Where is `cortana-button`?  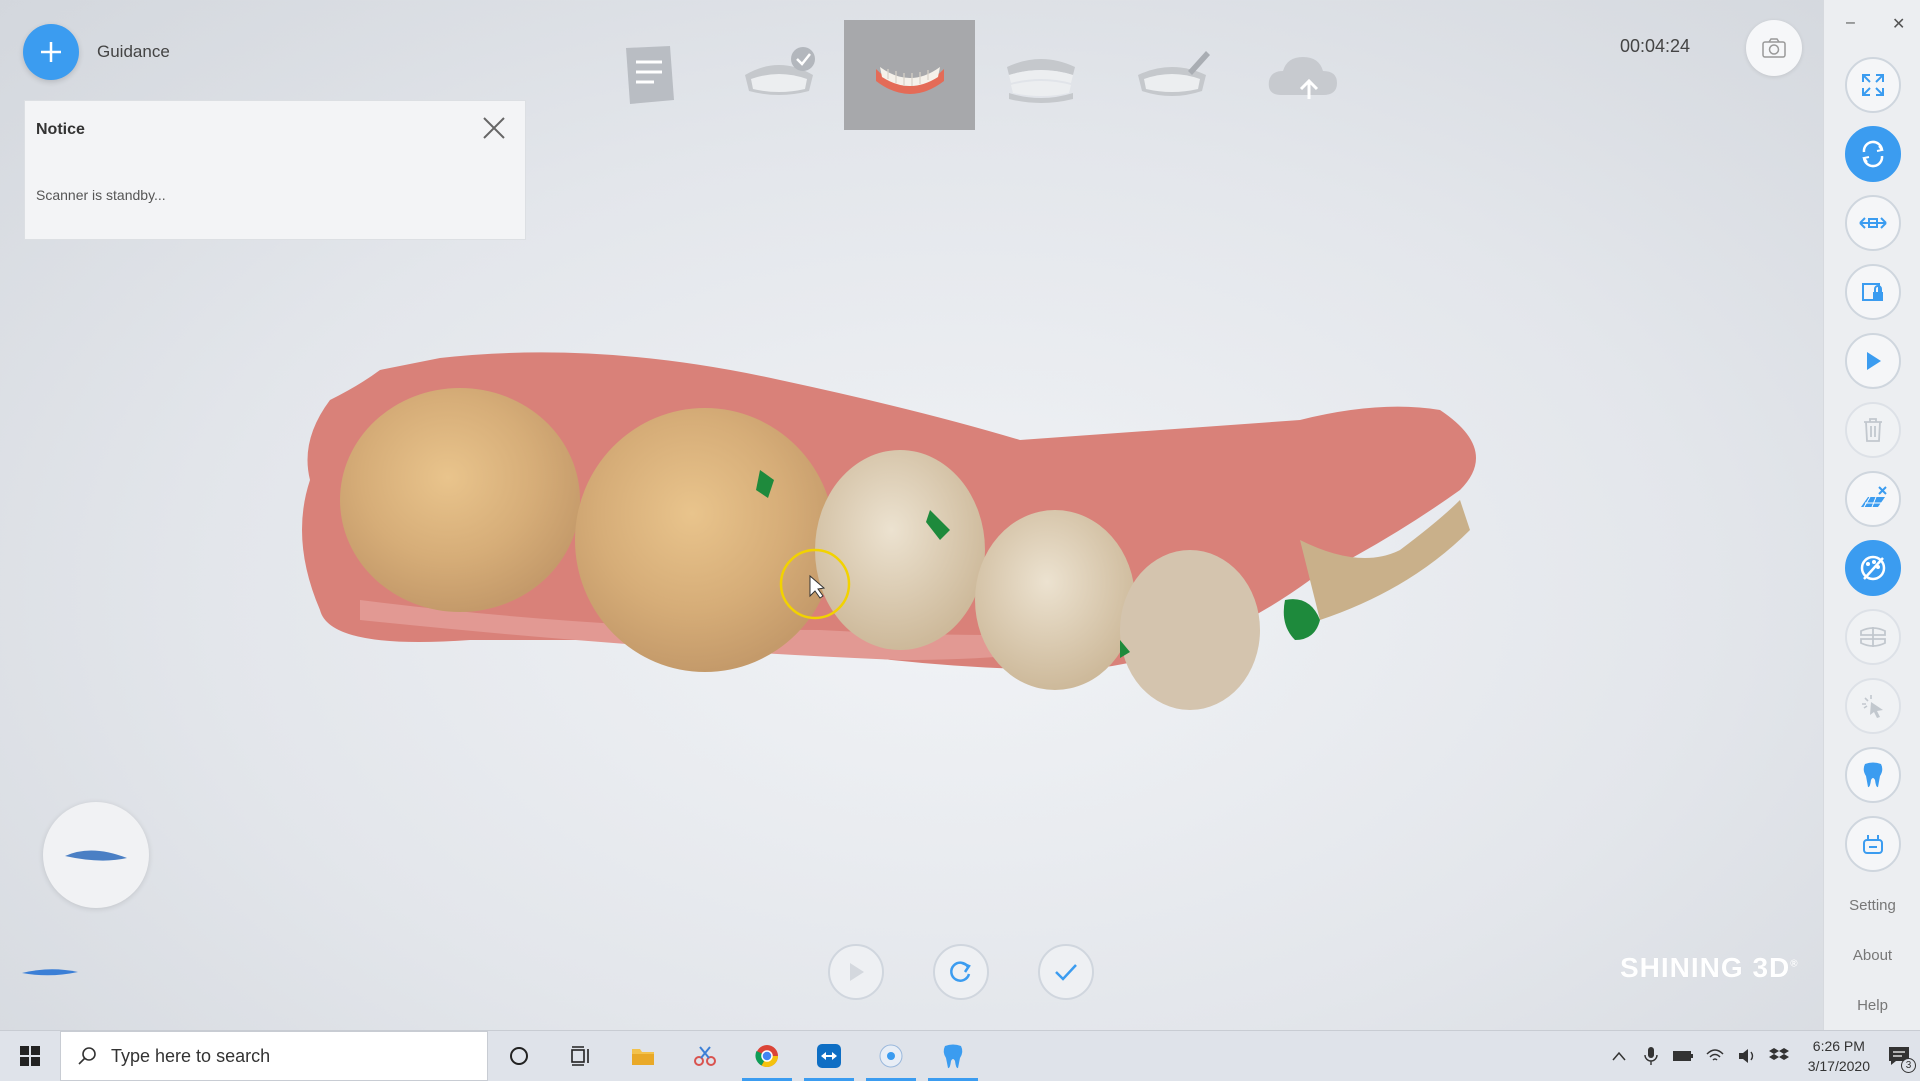 cortana-button is located at coordinates (519, 1056).